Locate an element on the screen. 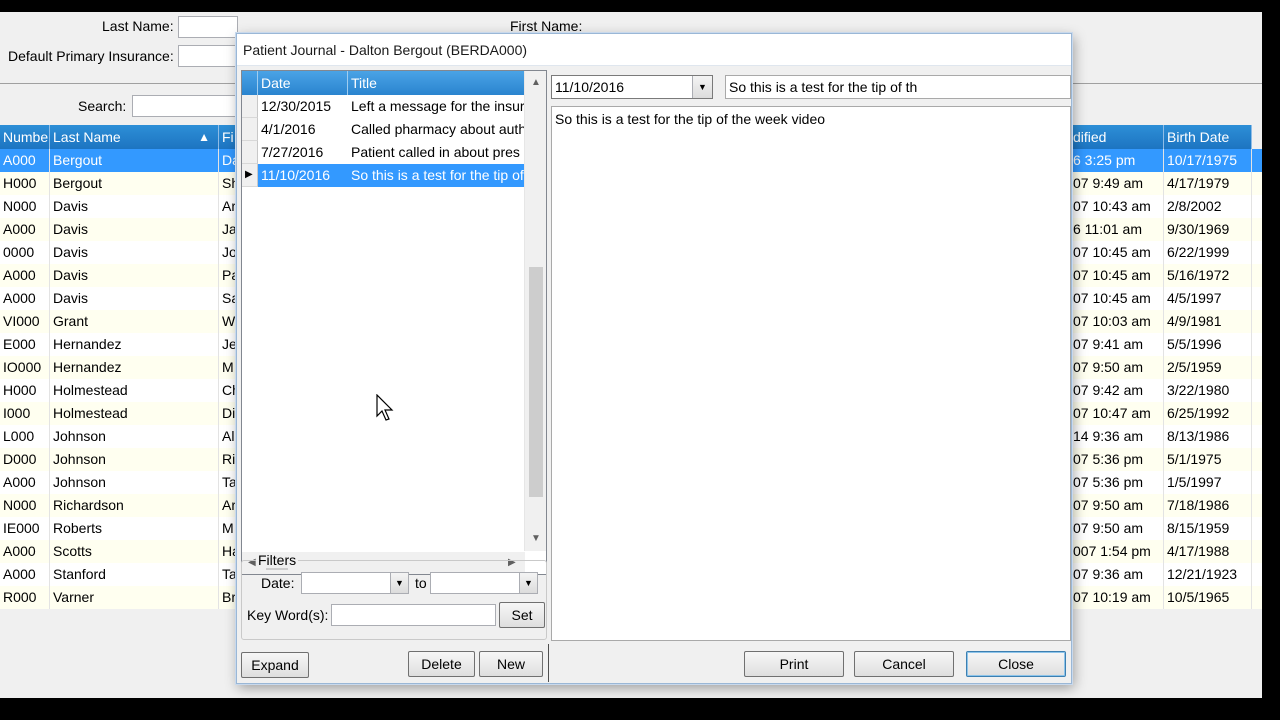 This screenshot has width=1280, height=720. keyword-label: Key Word(s): is located at coordinates (288, 615).